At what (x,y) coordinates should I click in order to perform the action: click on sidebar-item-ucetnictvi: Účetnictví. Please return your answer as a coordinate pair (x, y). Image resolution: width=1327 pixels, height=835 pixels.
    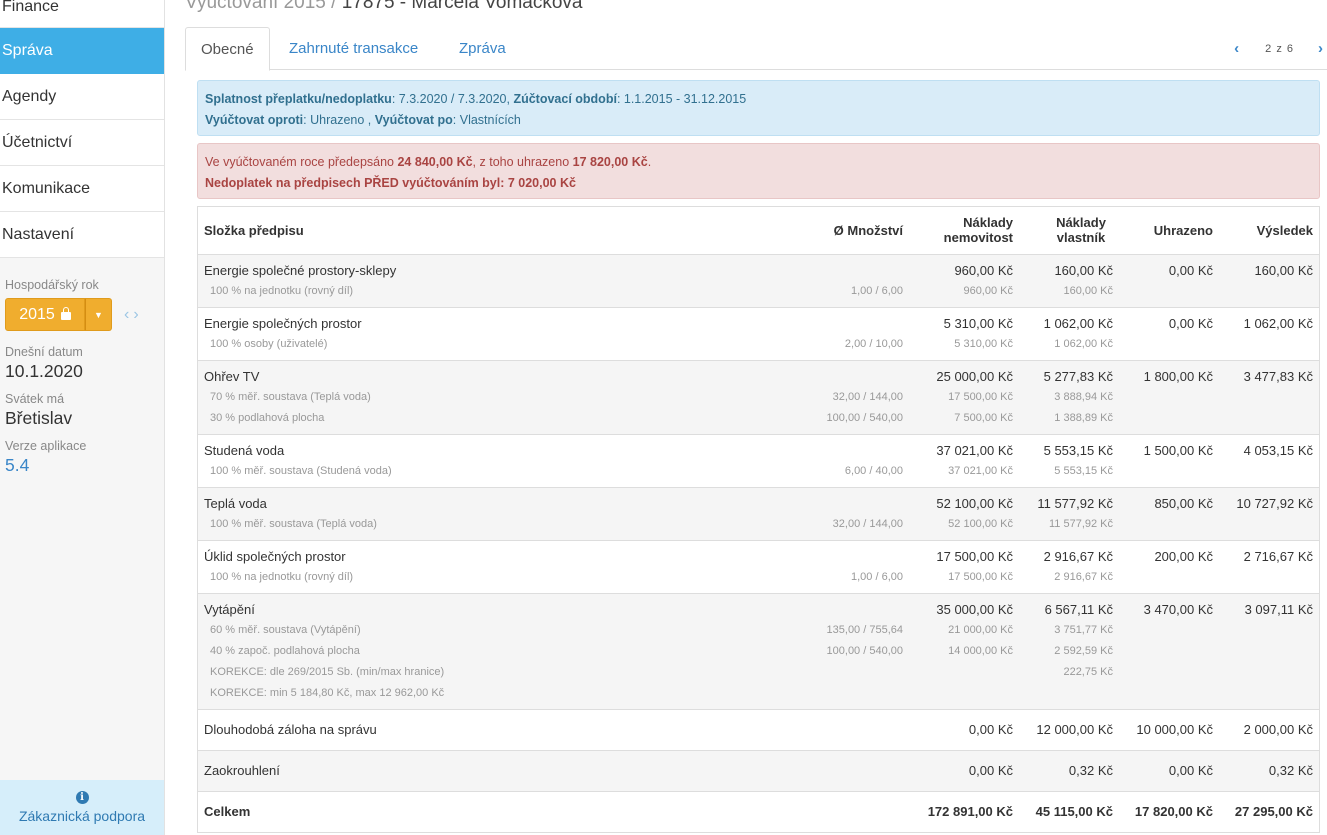
    Looking at the image, I should click on (82, 143).